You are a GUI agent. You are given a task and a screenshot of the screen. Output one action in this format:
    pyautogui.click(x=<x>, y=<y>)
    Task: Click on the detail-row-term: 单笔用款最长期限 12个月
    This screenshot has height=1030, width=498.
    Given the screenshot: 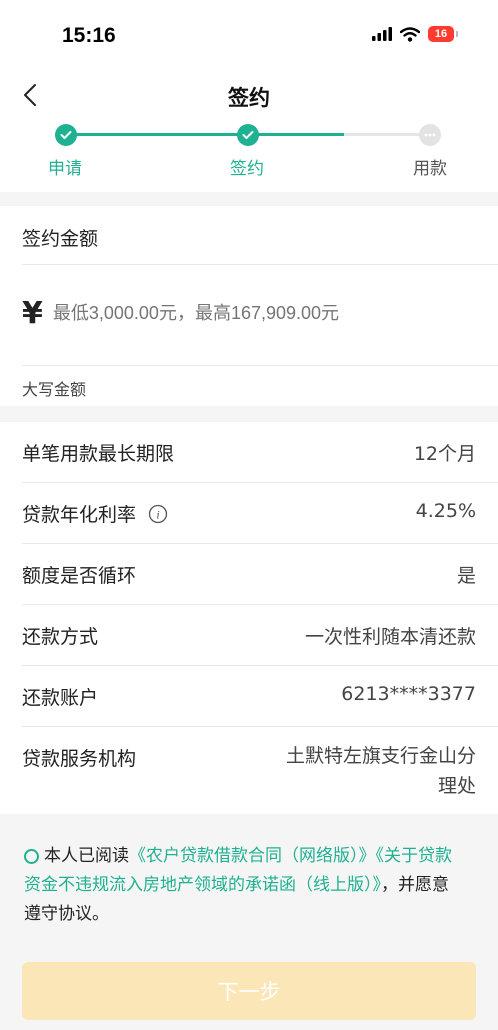 What is the action you would take?
    pyautogui.click(x=249, y=452)
    